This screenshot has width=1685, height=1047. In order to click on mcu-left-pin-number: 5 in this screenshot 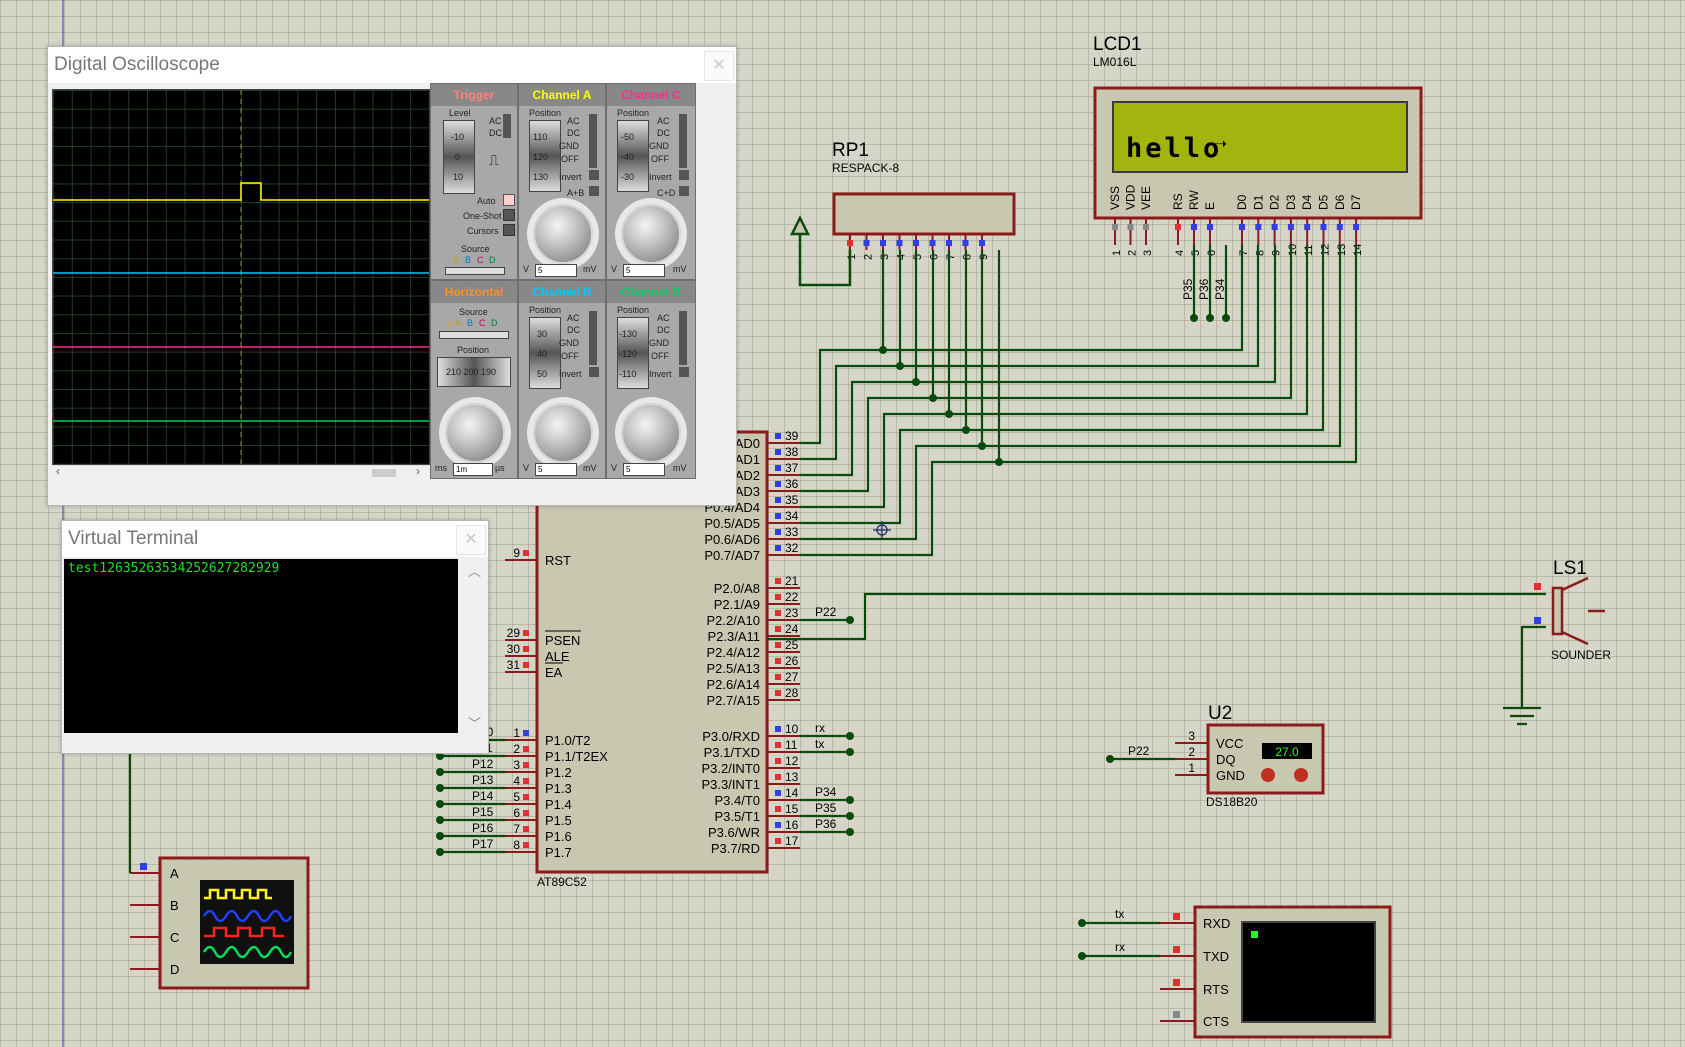, I will do `click(516, 797)`.